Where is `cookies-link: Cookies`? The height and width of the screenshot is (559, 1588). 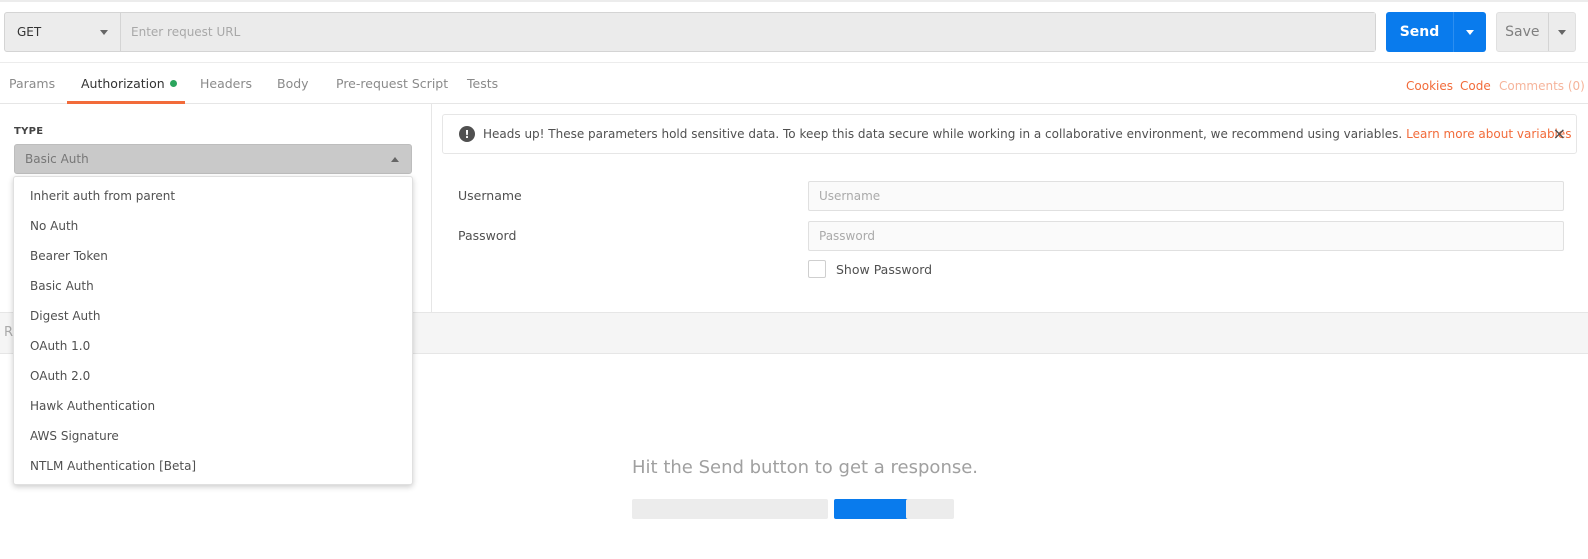
cookies-link: Cookies is located at coordinates (1429, 84).